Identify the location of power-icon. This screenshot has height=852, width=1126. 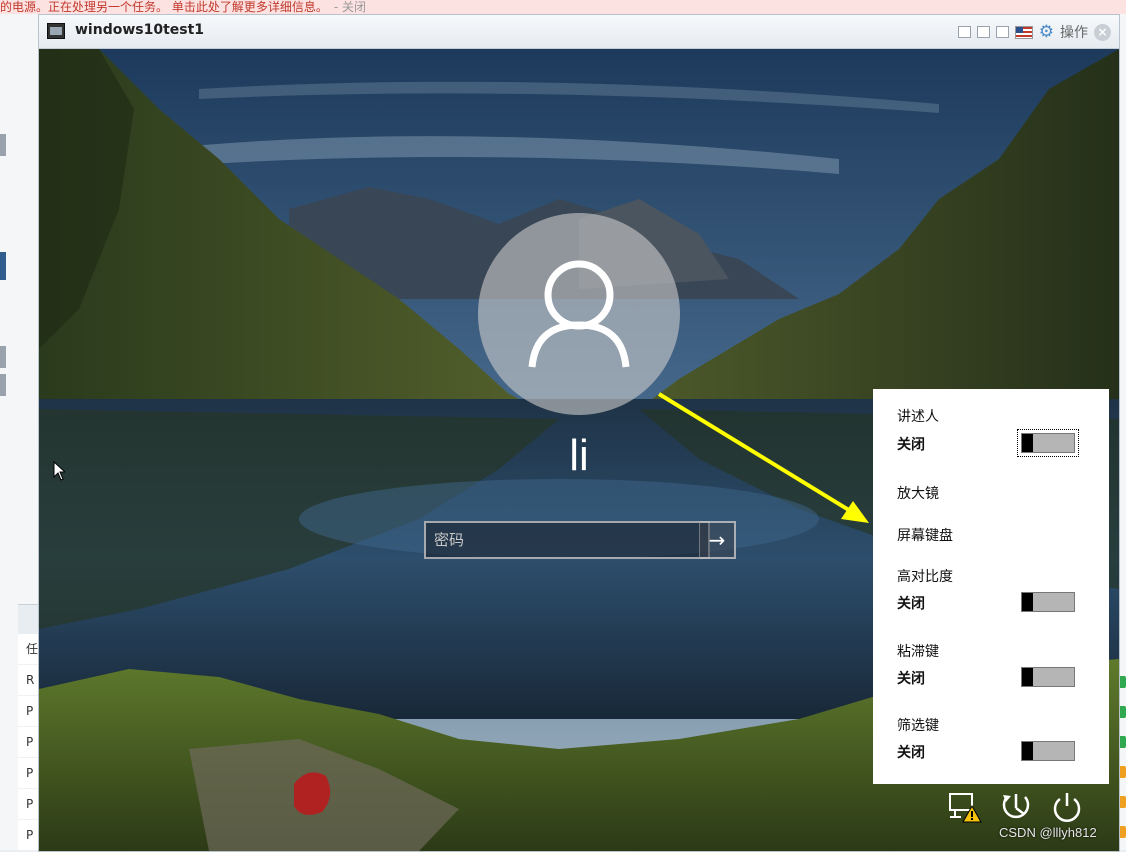
(1067, 809).